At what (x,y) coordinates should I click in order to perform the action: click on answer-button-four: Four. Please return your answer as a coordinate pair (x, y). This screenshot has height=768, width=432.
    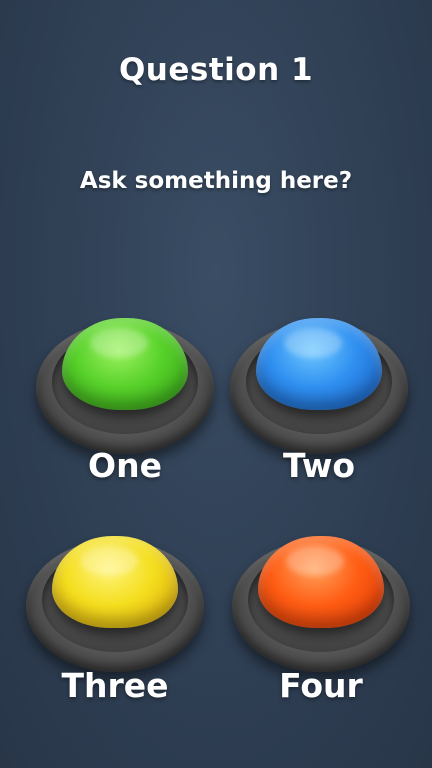
    Looking at the image, I should click on (324, 628).